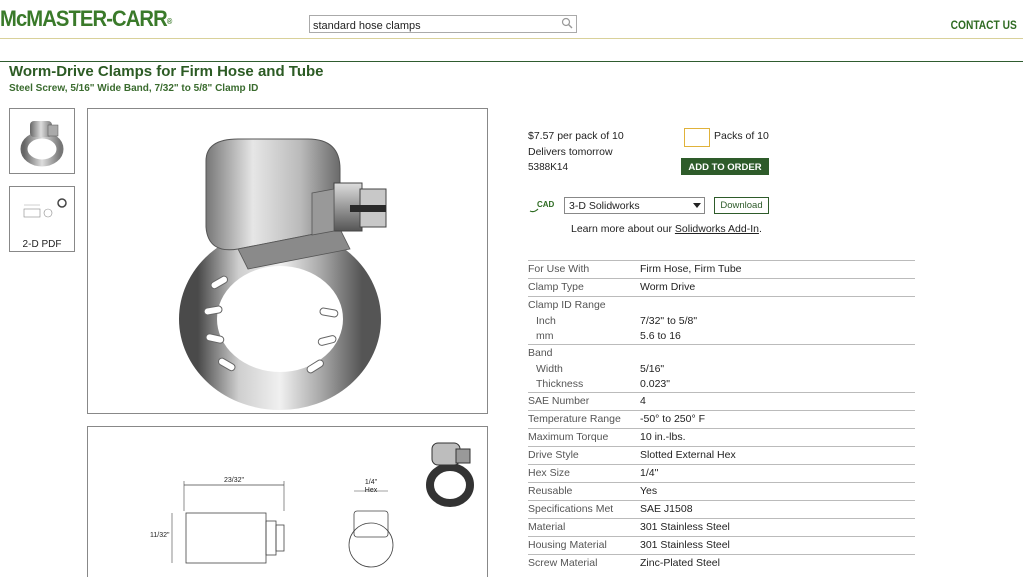 The width and height of the screenshot is (1023, 582). I want to click on spec-label: SAE Number, so click(559, 401).